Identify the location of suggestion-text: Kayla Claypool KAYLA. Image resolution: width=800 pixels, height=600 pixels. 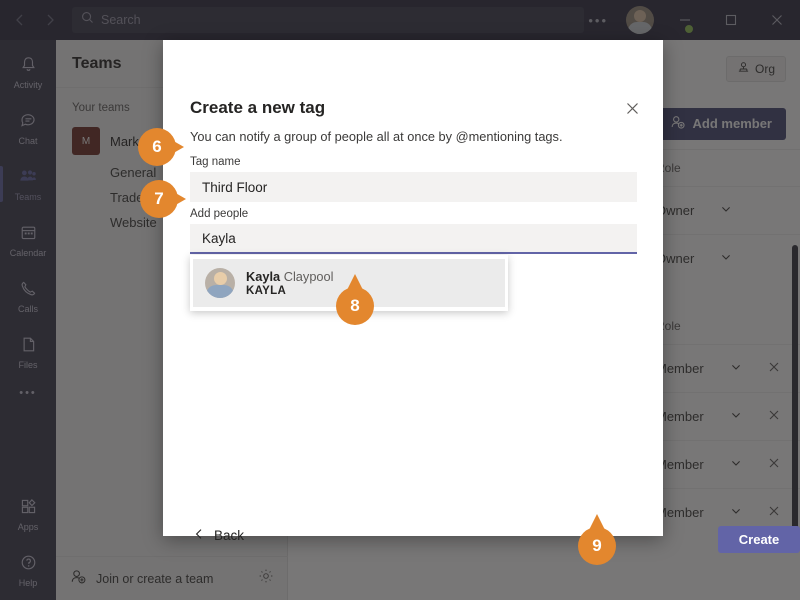
(290, 283).